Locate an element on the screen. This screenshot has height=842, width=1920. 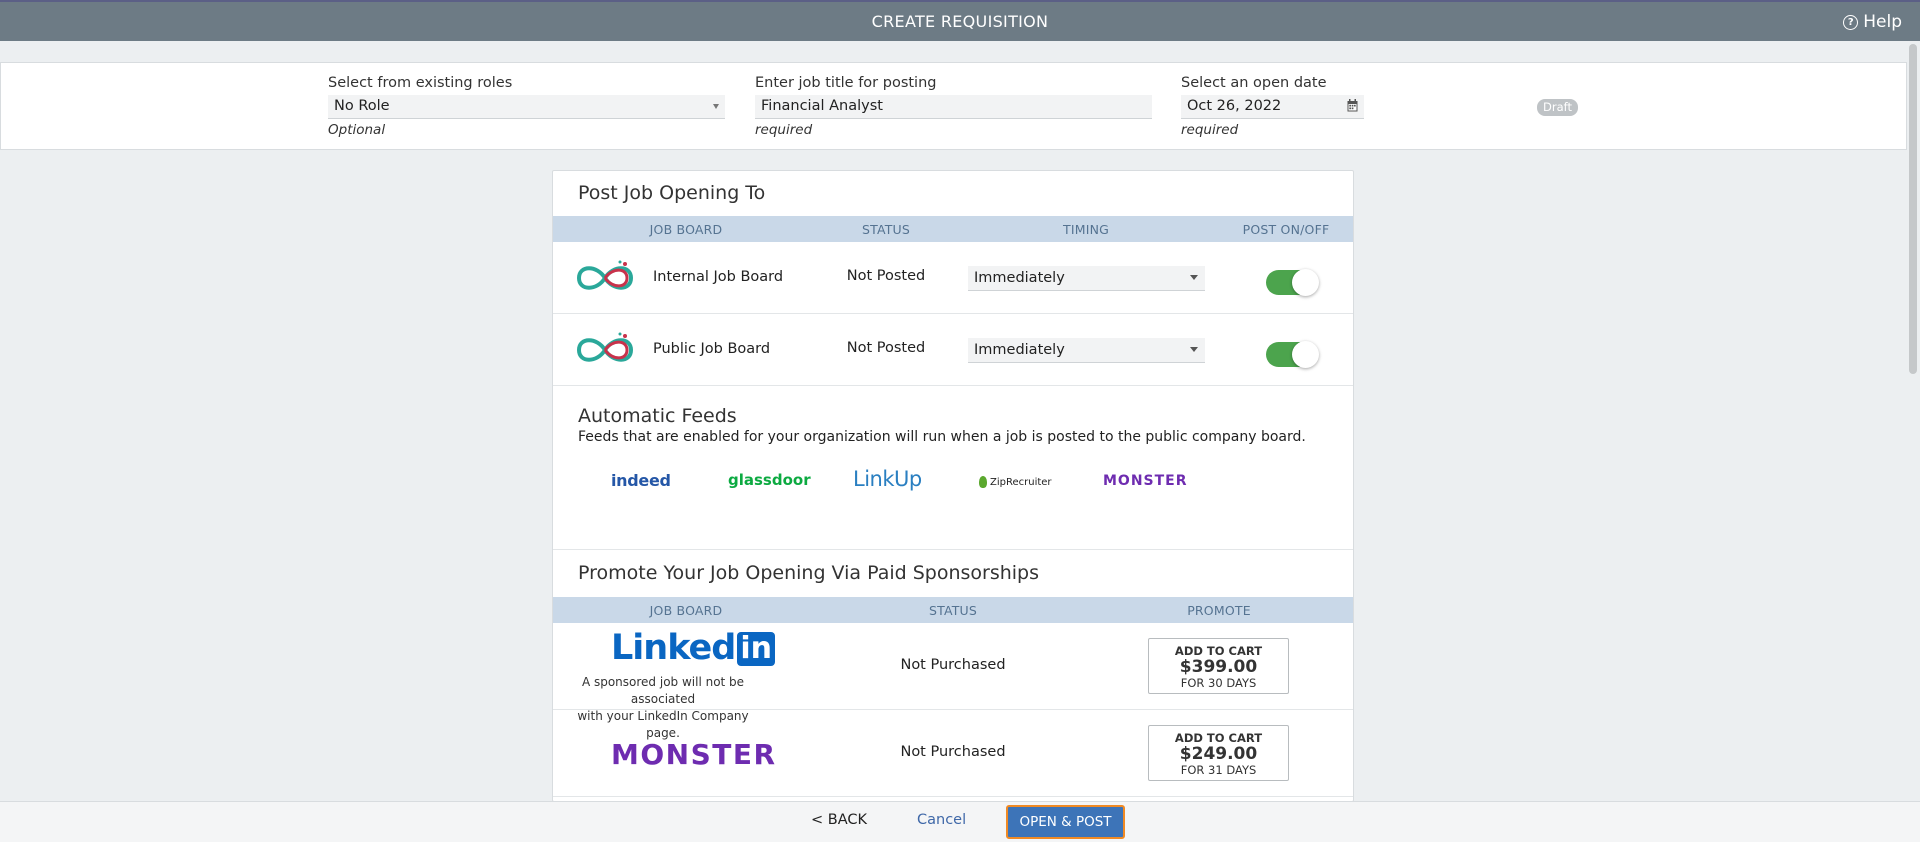
role-label: Select from existing roles is located at coordinates (420, 83).